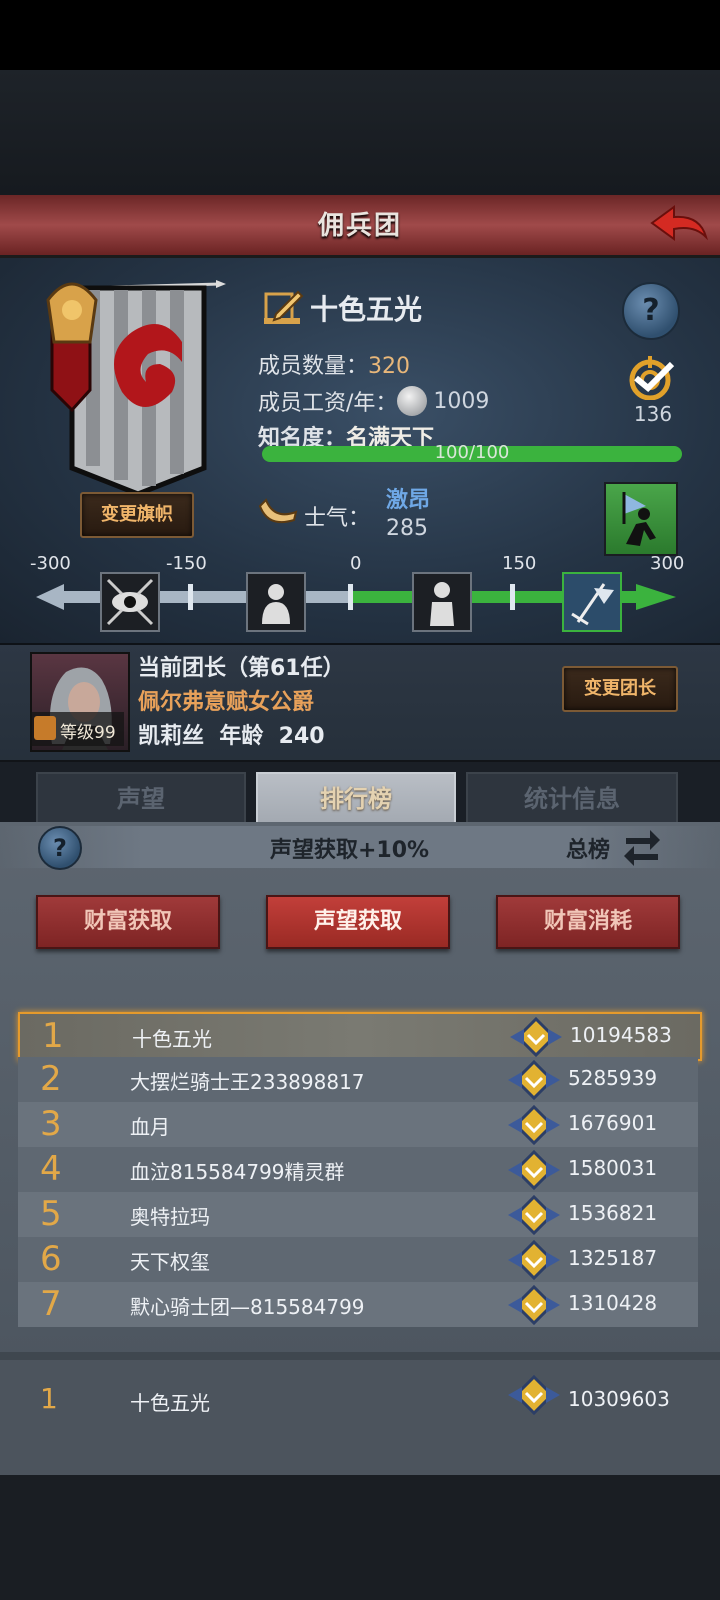  What do you see at coordinates (613, 1078) in the screenshot?
I see `score-cell: 5285939` at bounding box center [613, 1078].